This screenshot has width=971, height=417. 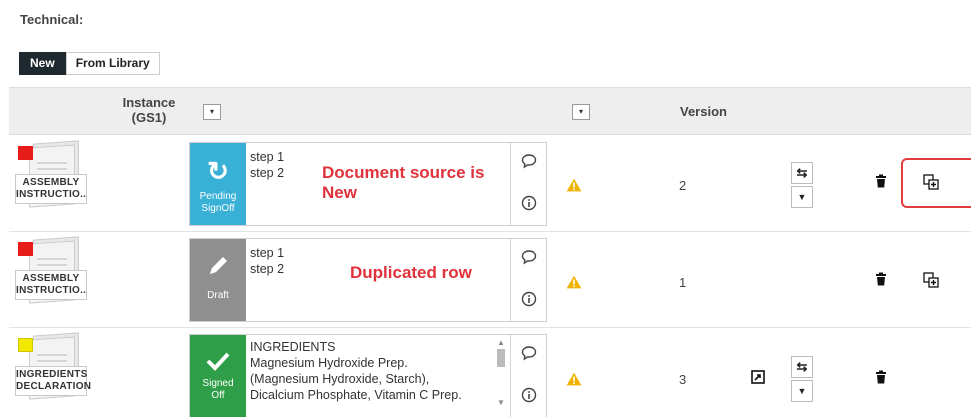 What do you see at coordinates (683, 379) in the screenshot?
I see `version-value: 3` at bounding box center [683, 379].